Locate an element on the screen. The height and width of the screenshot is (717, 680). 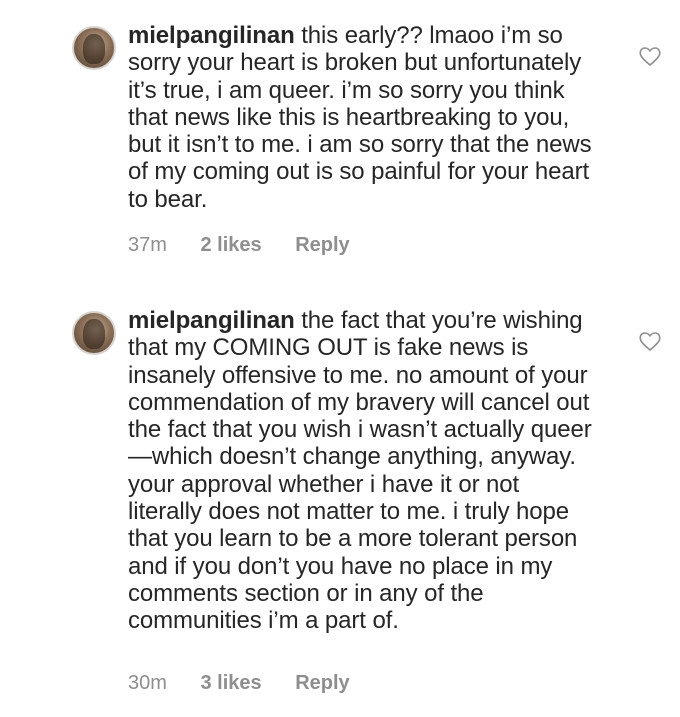
comment-meta: 37m 2 likes Reply is located at coordinates (253, 245).